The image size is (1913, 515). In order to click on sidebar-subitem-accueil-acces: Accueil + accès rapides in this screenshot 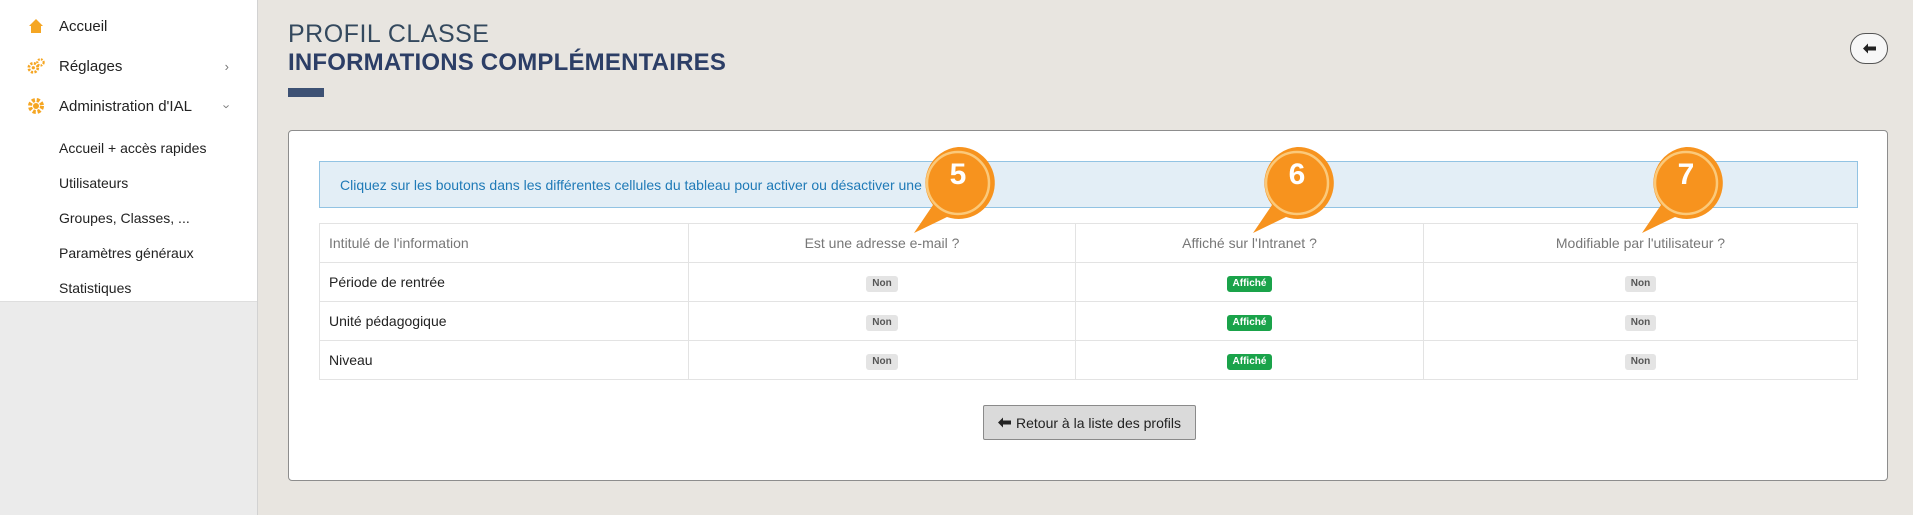, I will do `click(128, 147)`.